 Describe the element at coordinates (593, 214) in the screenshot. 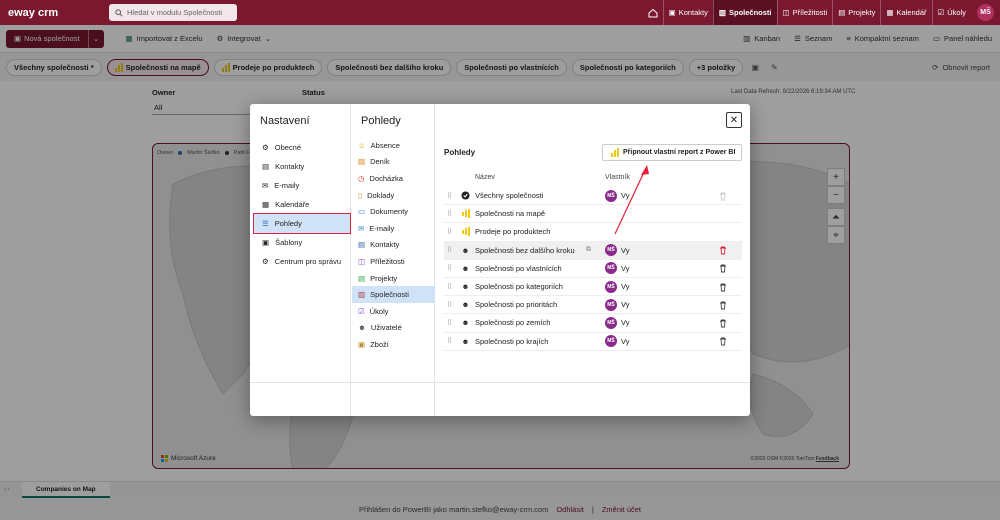

I see `table-row: ⠿ Společnosti na mapě` at that location.